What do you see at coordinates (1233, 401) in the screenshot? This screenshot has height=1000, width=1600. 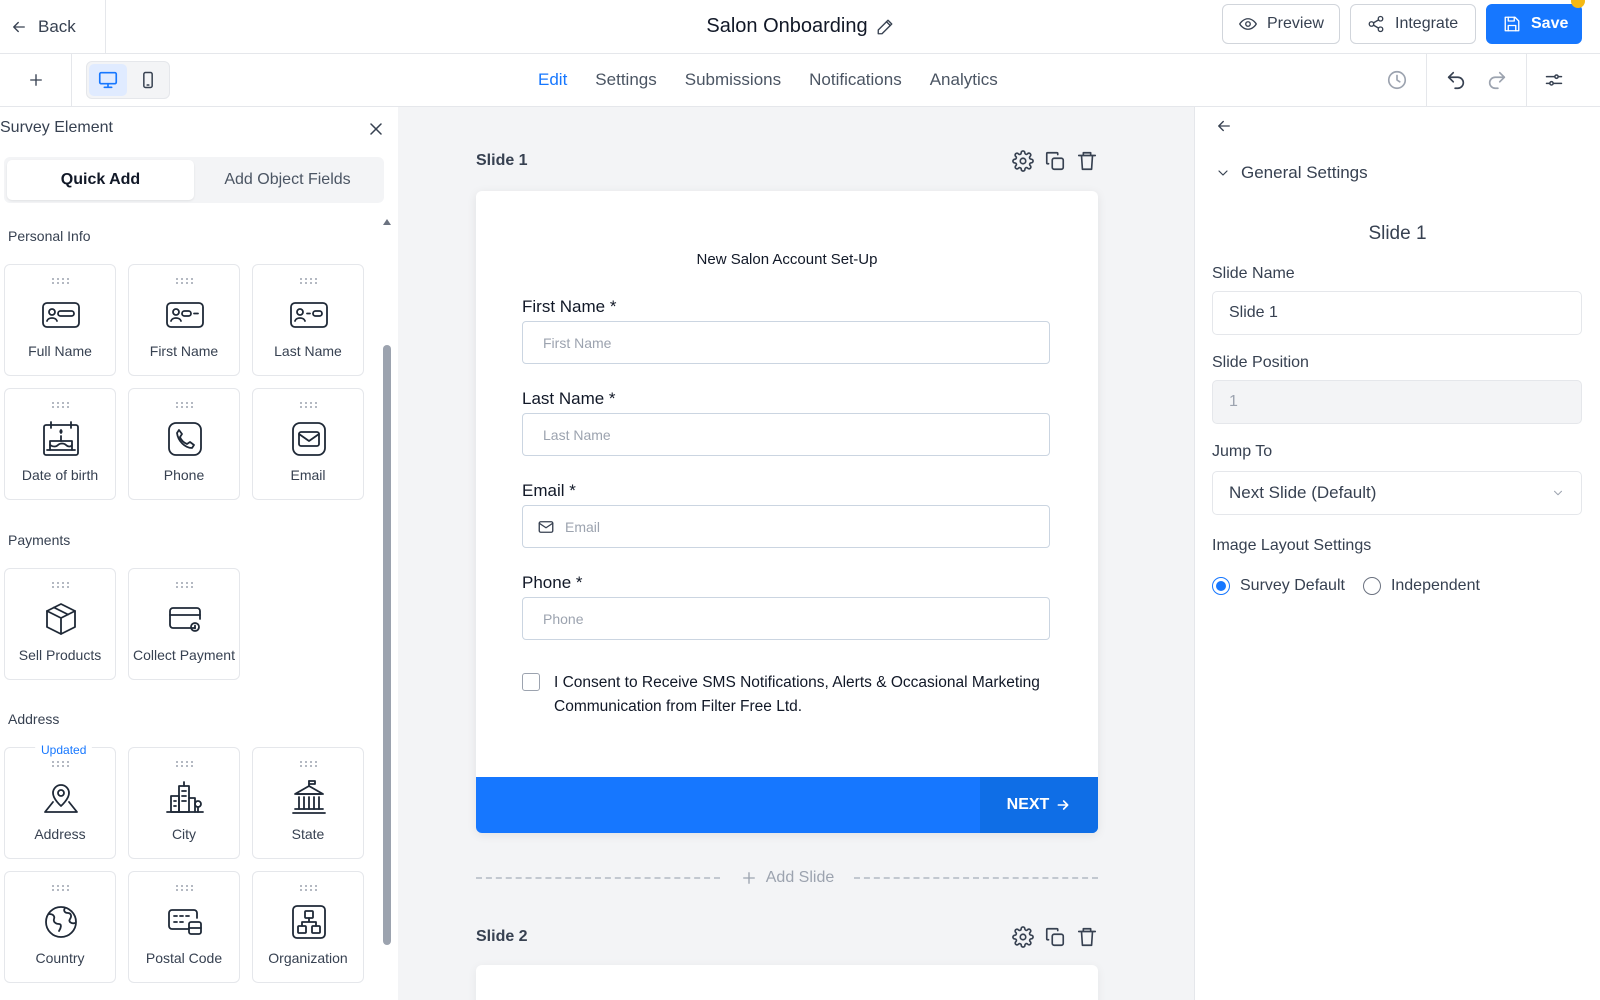 I see `slide-position-value: 1` at bounding box center [1233, 401].